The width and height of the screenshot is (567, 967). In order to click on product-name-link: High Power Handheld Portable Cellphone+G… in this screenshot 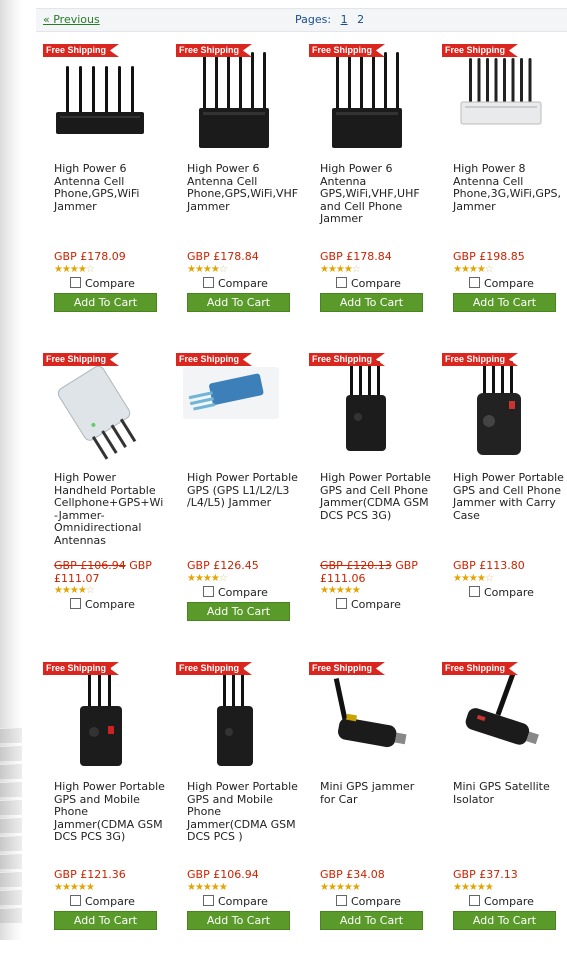, I will do `click(110, 509)`.